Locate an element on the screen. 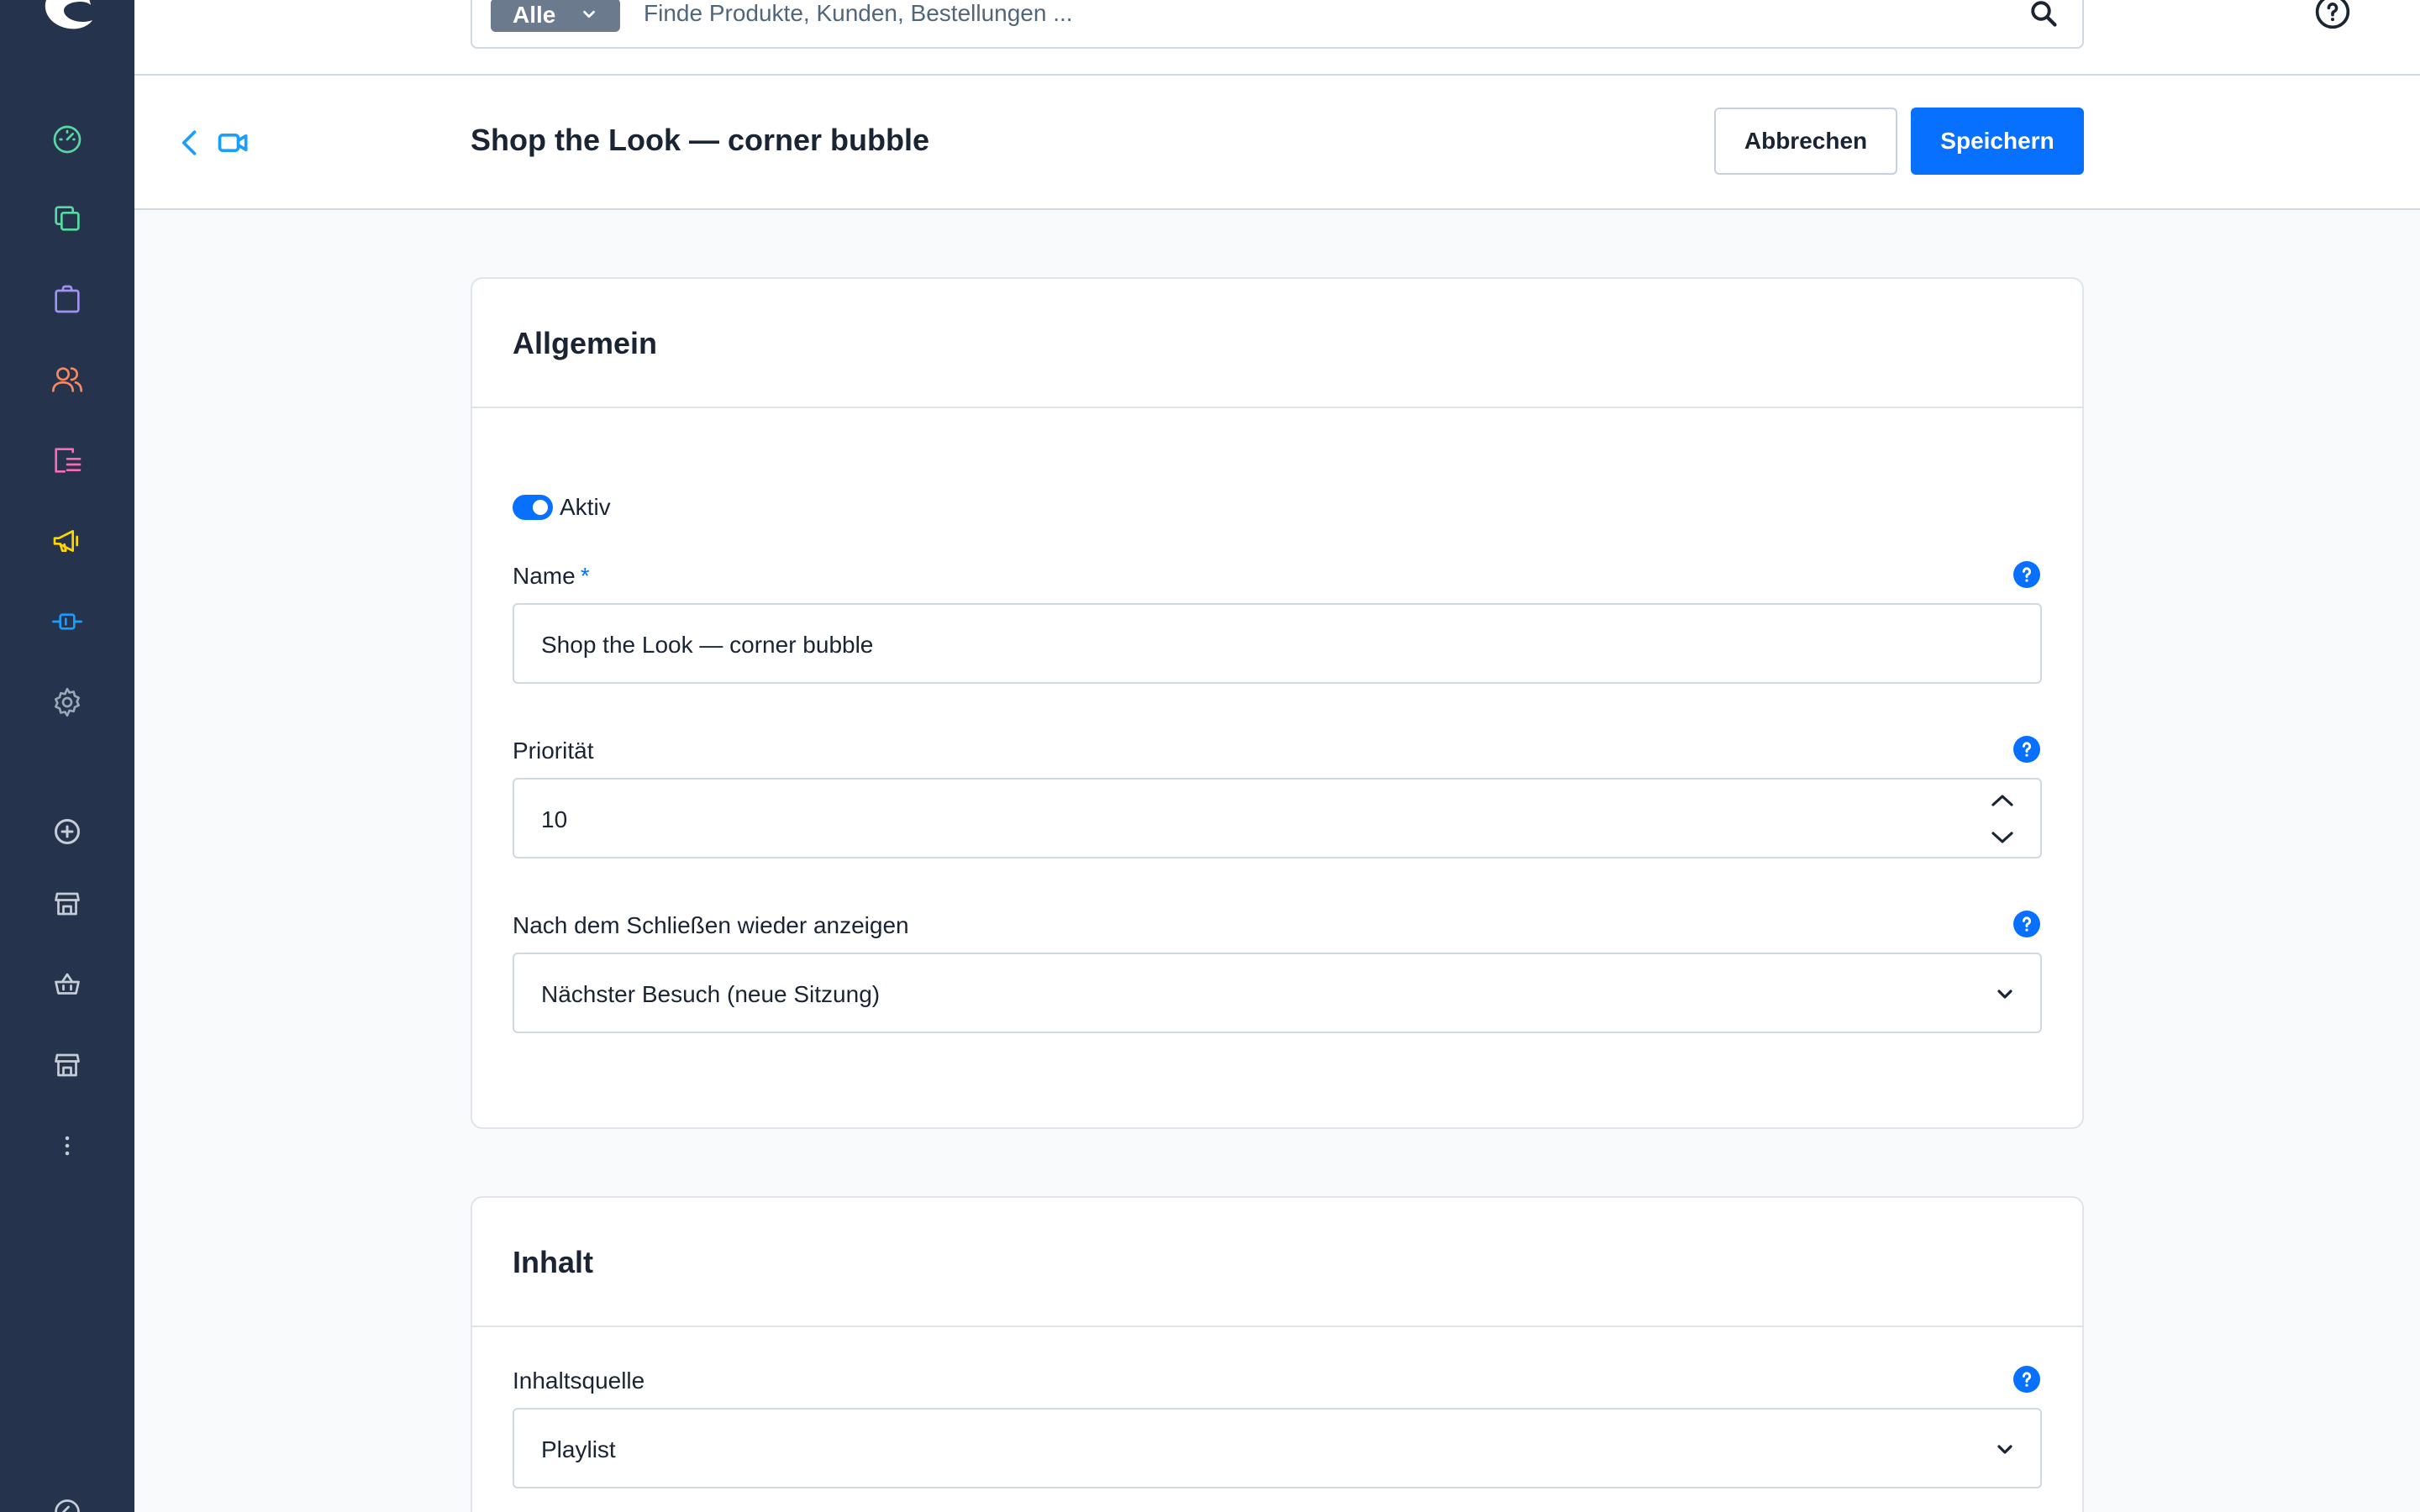  search-type-label: Alle is located at coordinates (534, 15).